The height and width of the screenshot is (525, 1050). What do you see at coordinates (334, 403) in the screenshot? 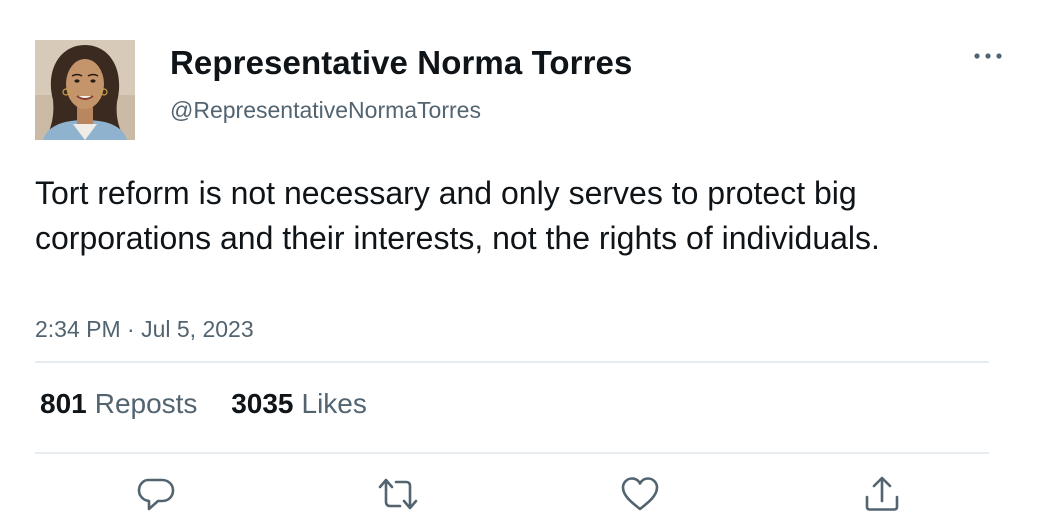
I see `likes-label: Likes` at bounding box center [334, 403].